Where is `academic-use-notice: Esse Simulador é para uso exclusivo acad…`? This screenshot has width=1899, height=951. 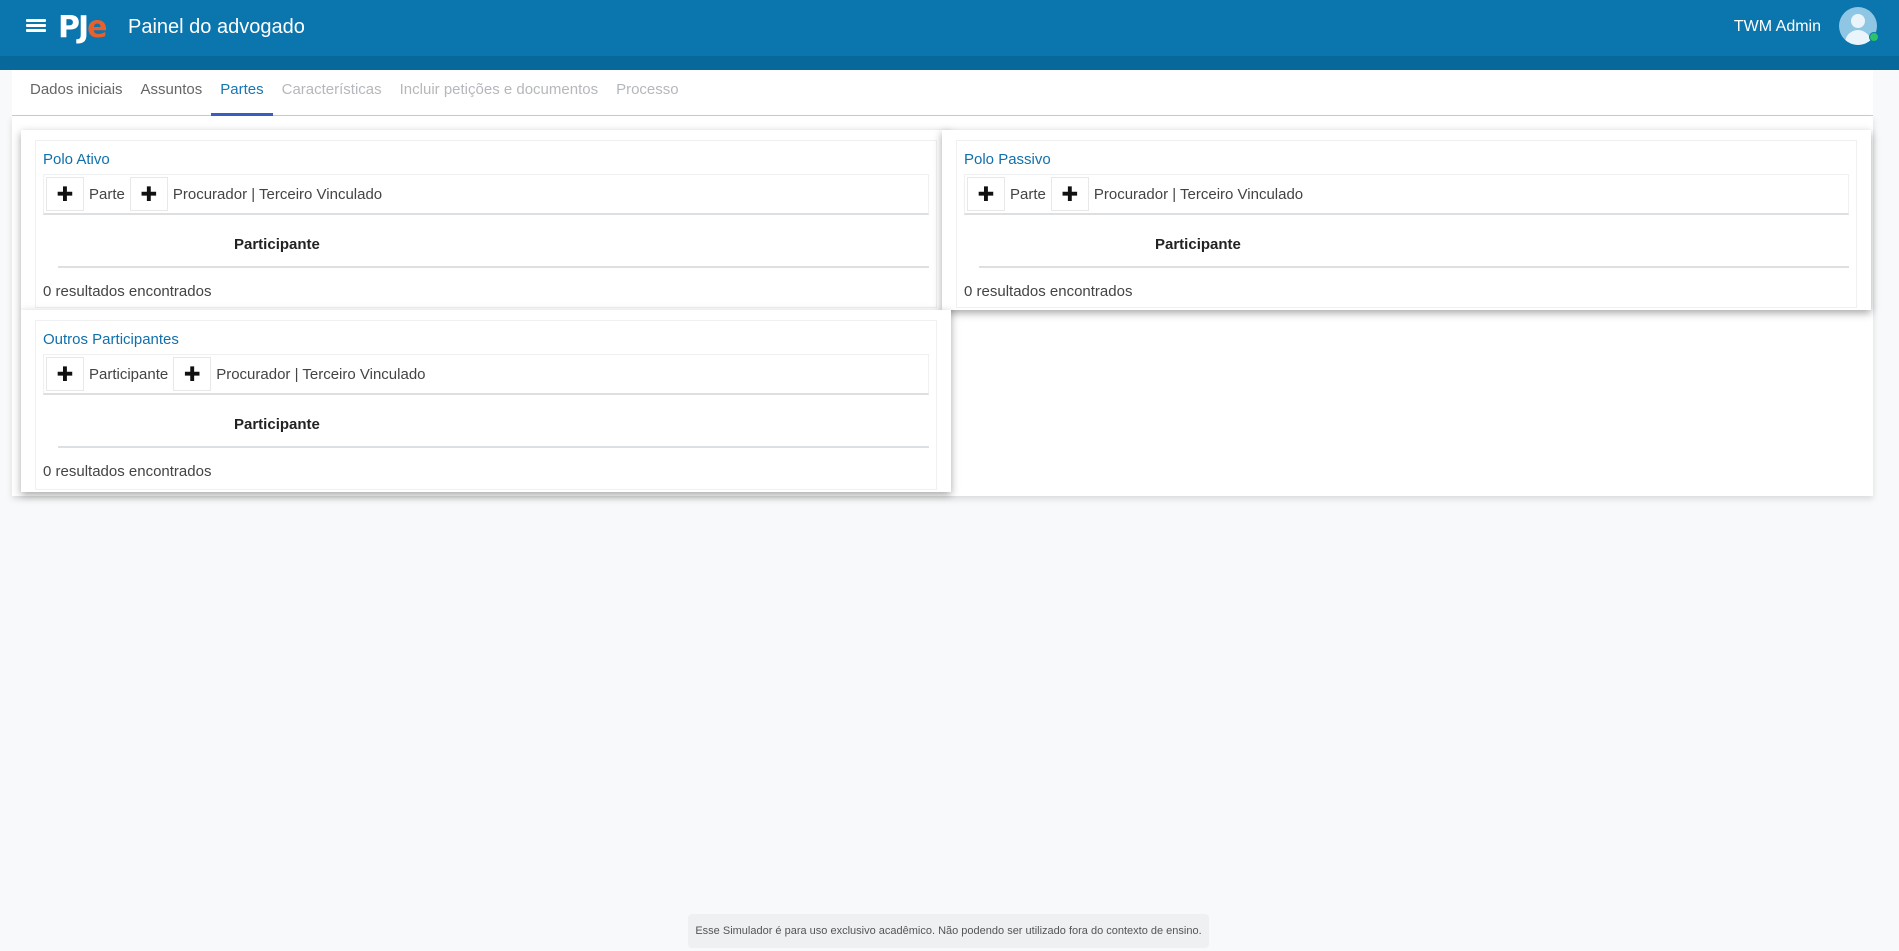
academic-use-notice: Esse Simulador é para uso exclusivo acad… is located at coordinates (948, 931).